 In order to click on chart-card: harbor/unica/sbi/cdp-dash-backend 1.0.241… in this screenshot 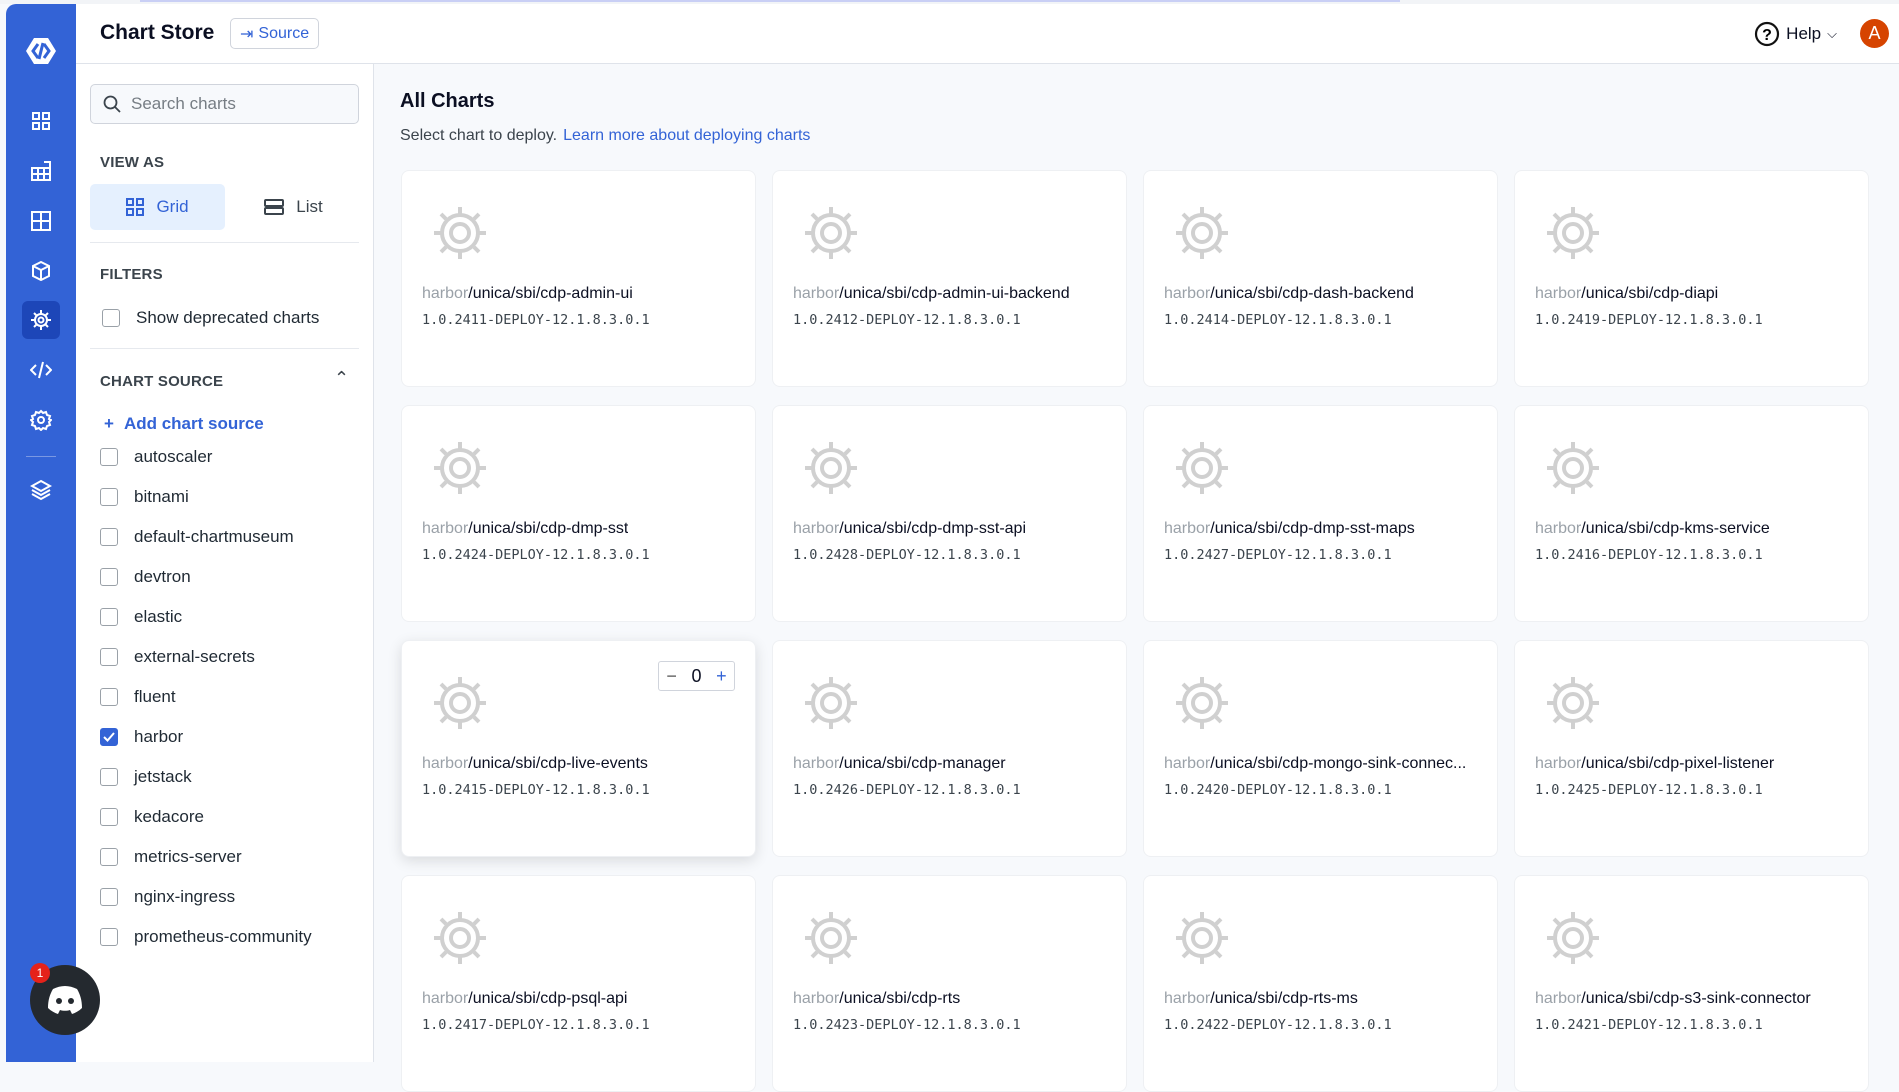, I will do `click(1320, 278)`.